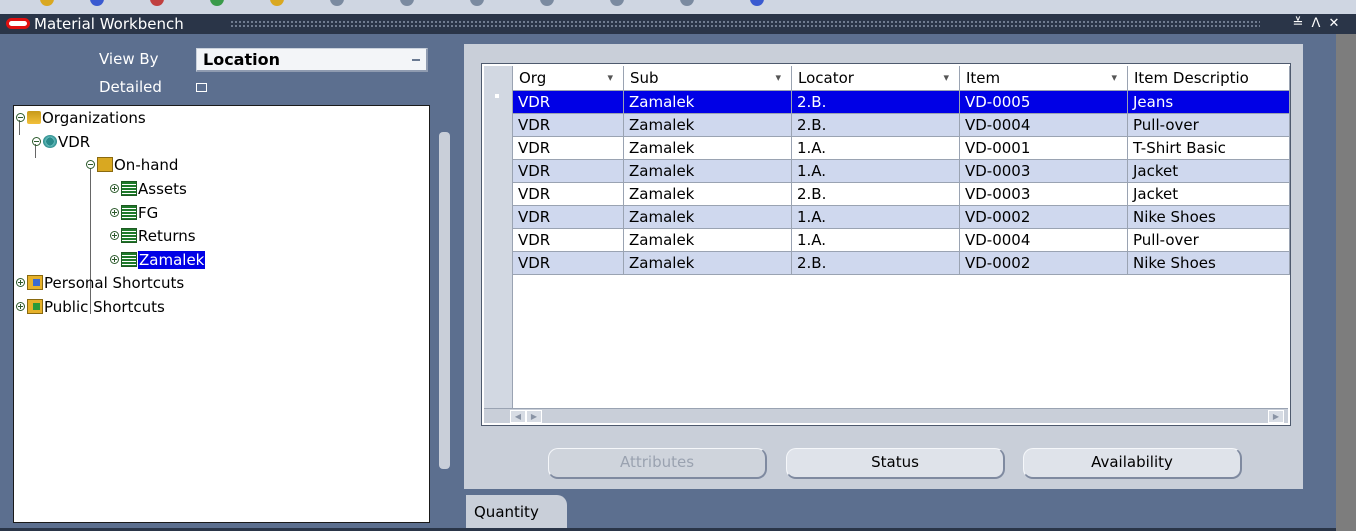 This screenshot has height=531, width=1356. What do you see at coordinates (1316, 24) in the screenshot?
I see `maximize-icon: ᐱ` at bounding box center [1316, 24].